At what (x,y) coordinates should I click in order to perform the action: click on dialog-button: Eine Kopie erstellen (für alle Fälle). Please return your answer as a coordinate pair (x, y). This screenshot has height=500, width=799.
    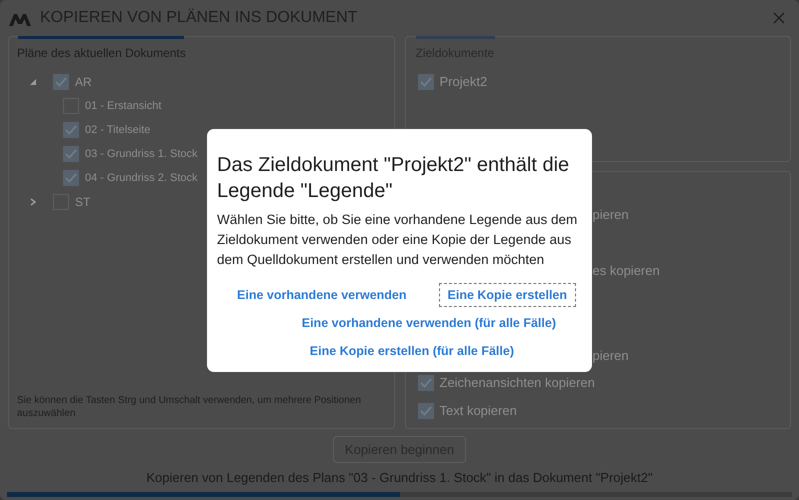
    Looking at the image, I should click on (411, 351).